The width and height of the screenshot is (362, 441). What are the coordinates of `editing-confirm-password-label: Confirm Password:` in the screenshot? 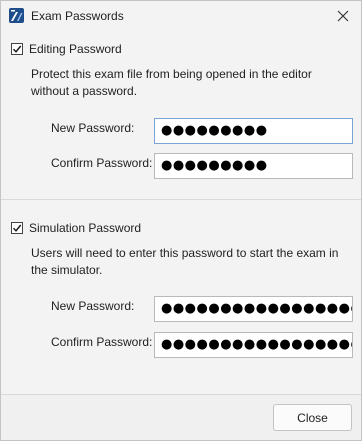 It's located at (102, 163).